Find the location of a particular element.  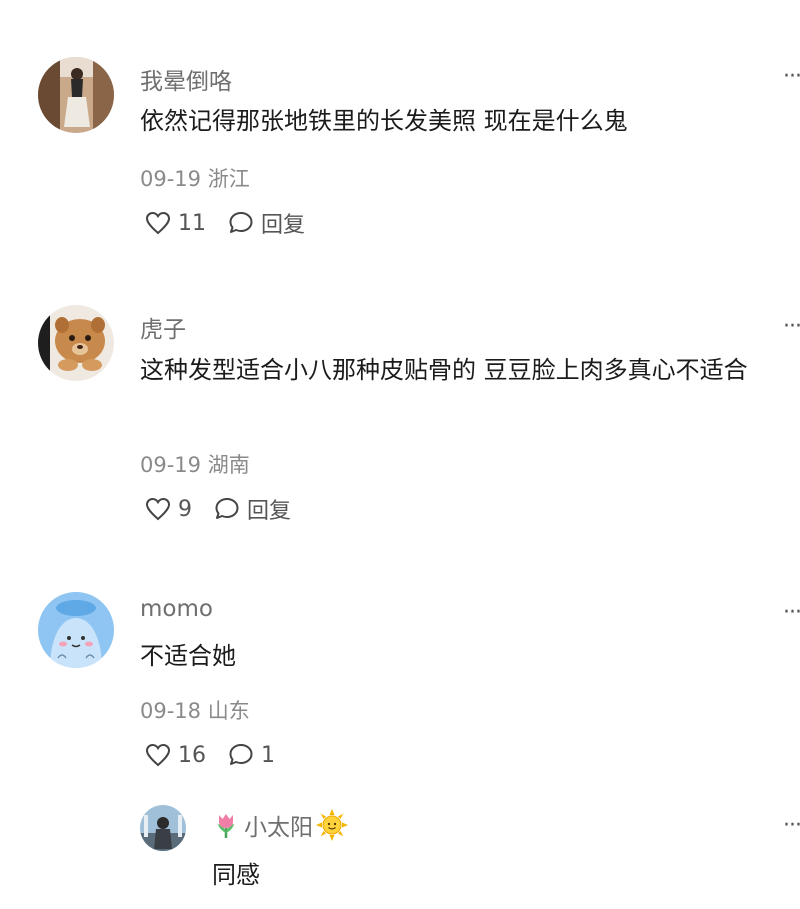

comment-meta: 09-18 山东 is located at coordinates (195, 710).